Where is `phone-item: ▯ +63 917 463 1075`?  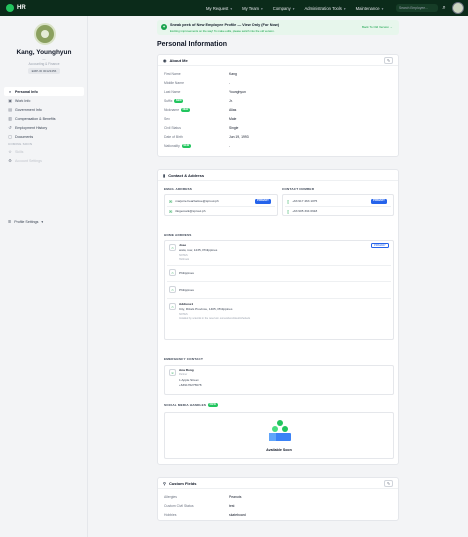 phone-item: ▯ +63 917 463 1075 is located at coordinates (302, 201).